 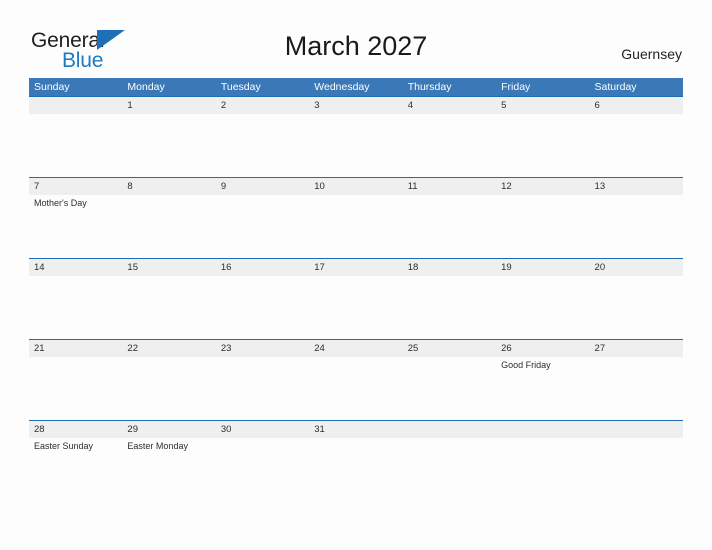 I want to click on week-event-band: Easter Sunday Easter Monday, so click(x=356, y=469).